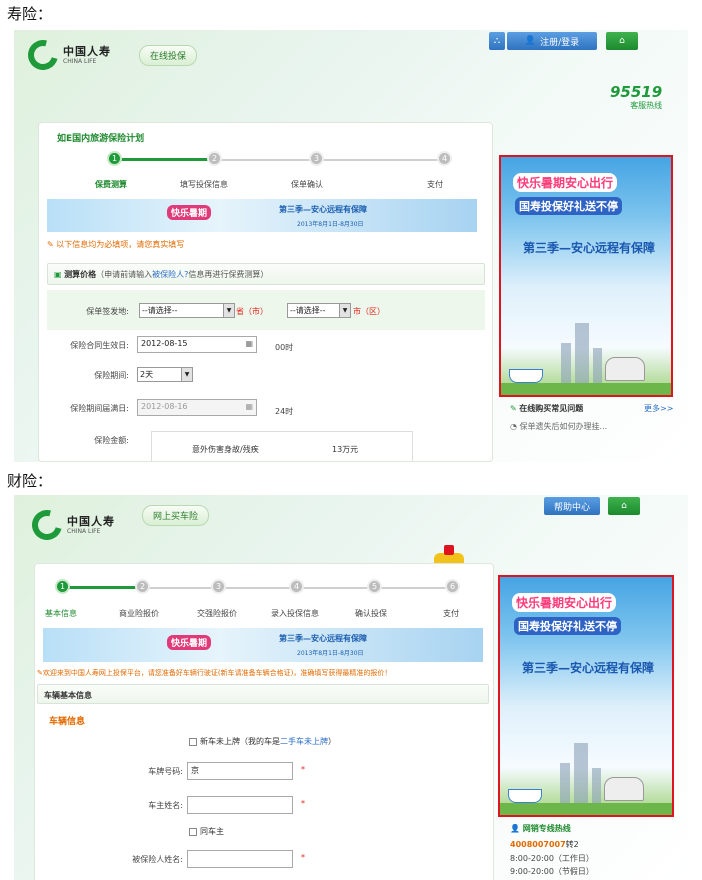 This screenshot has height=880, width=702. I want to click on step-dot-6: 6, so click(452, 586).